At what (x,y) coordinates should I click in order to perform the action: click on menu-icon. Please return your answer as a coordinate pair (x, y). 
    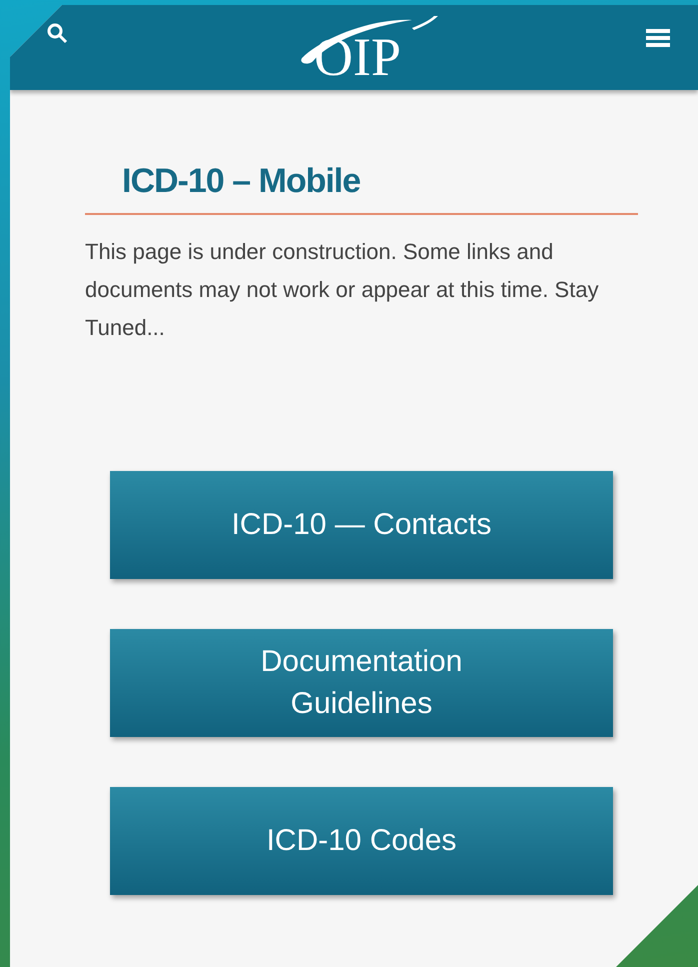
    Looking at the image, I should click on (658, 38).